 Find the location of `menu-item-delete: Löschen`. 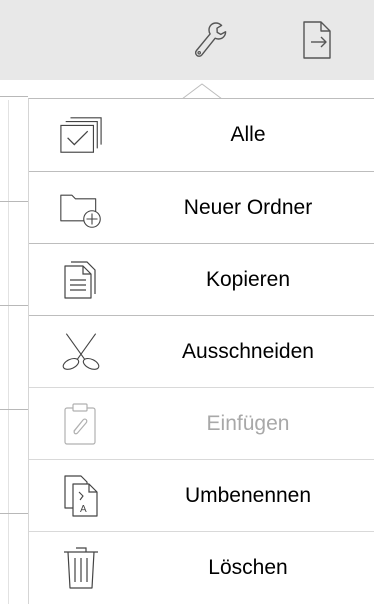

menu-item-delete: Löschen is located at coordinates (201, 567).